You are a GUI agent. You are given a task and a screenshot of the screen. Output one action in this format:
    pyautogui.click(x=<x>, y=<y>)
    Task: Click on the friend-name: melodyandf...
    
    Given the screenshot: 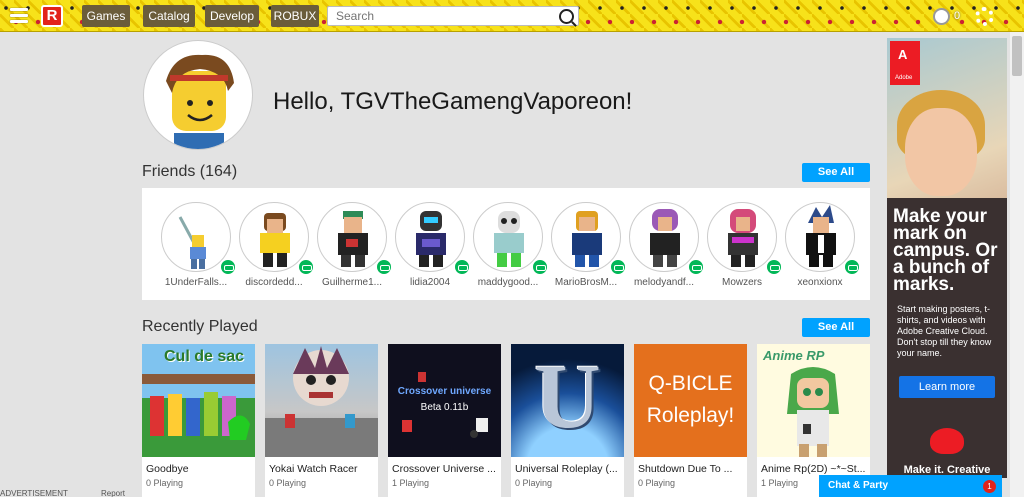 What is the action you would take?
    pyautogui.click(x=664, y=282)
    